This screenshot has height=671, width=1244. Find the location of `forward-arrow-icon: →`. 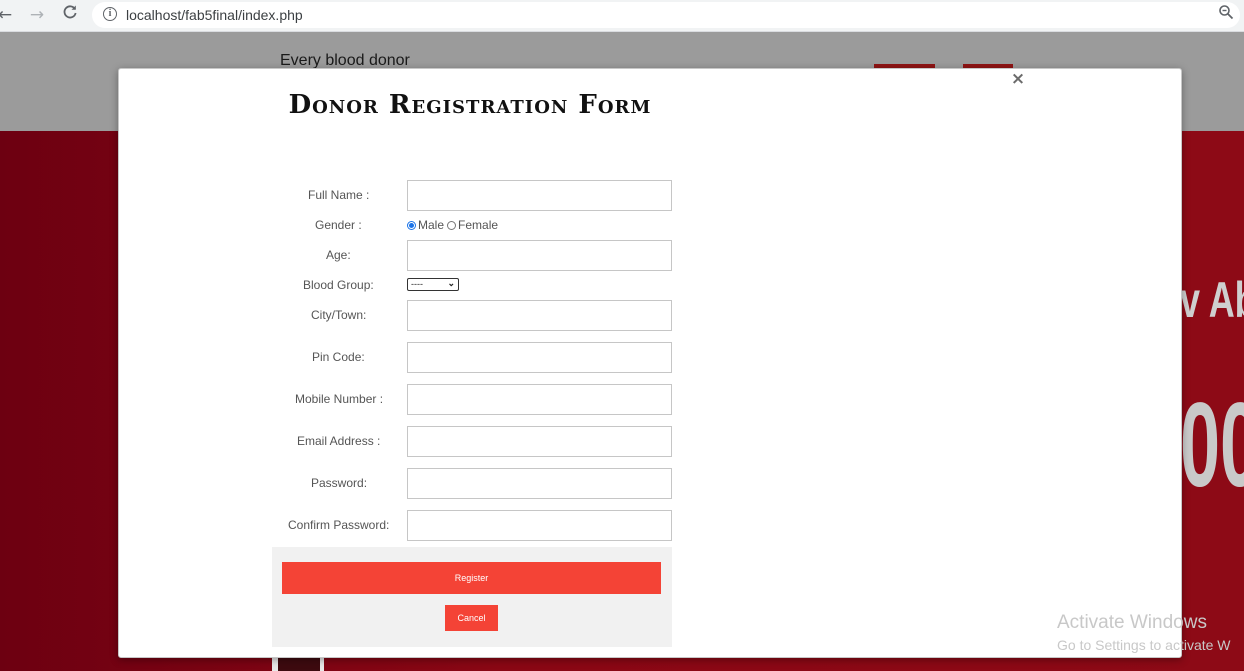

forward-arrow-icon: → is located at coordinates (37, 15).